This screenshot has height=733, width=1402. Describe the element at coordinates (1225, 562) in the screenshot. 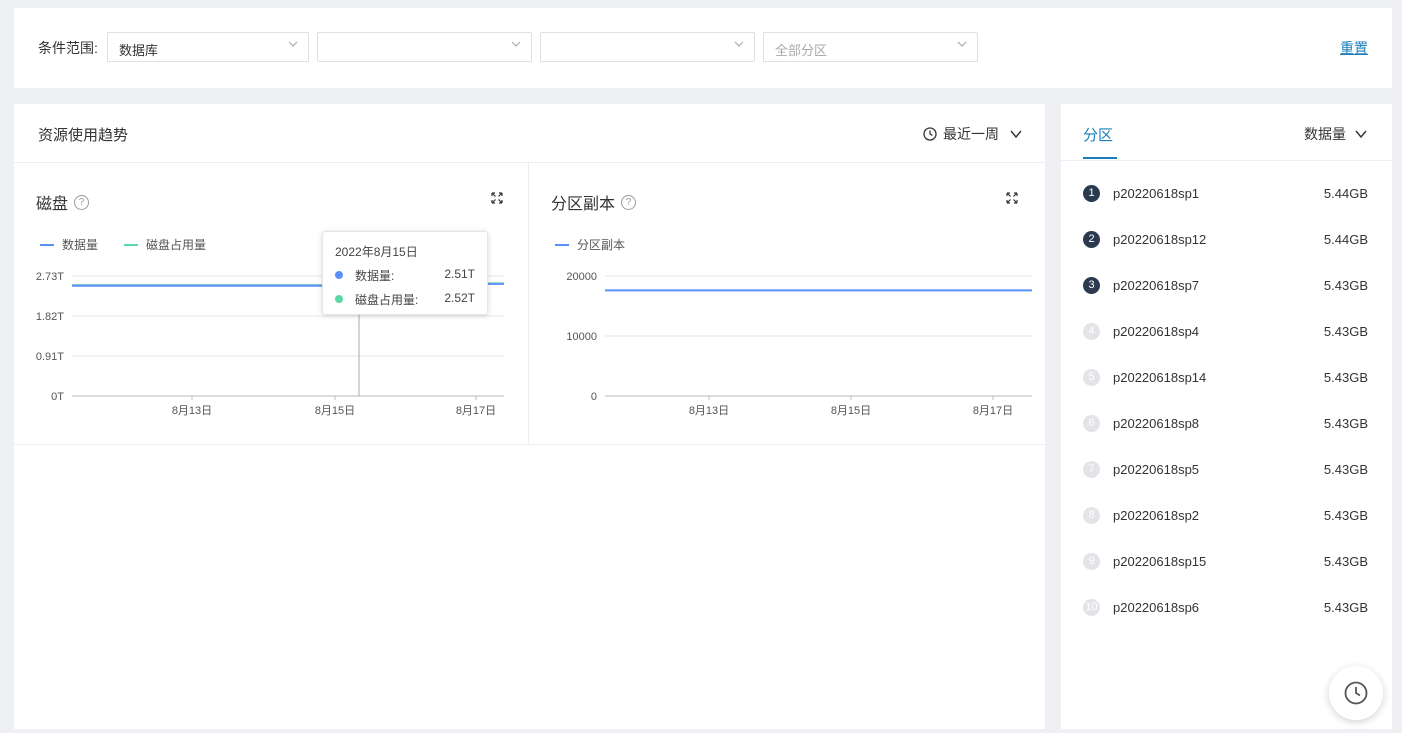

I see `partition-row: 9 p20220618sp15 5.43GB` at that location.